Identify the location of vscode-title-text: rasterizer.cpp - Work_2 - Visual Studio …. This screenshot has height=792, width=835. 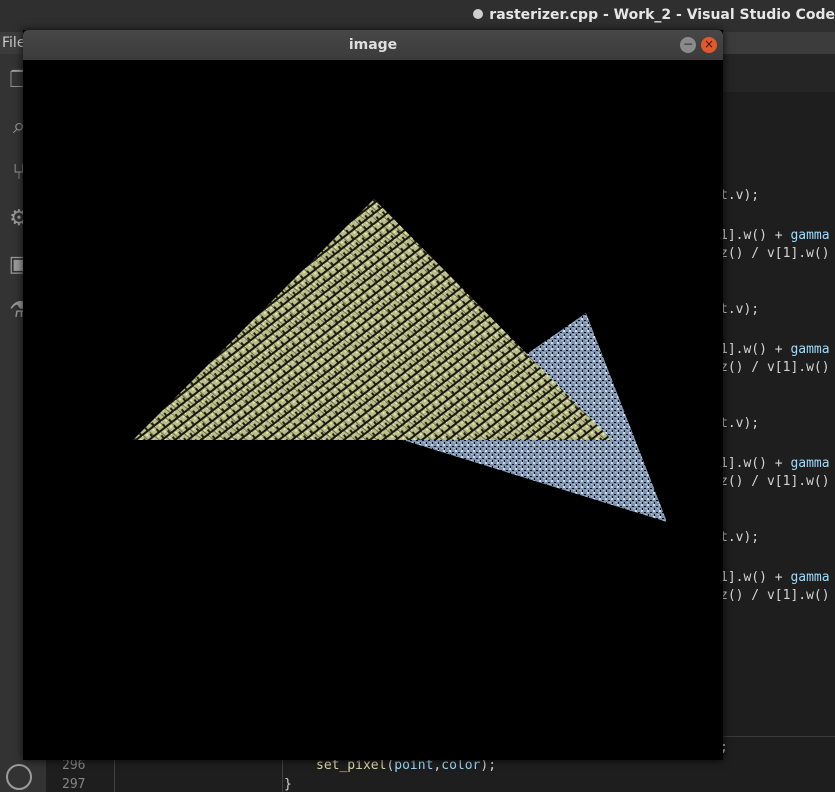
(662, 15).